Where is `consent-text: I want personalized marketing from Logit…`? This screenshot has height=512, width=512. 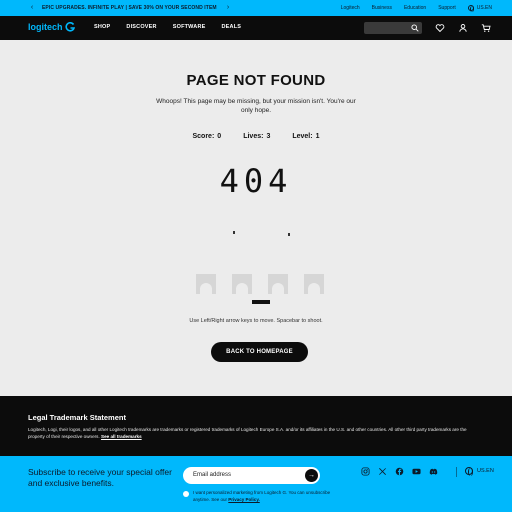 consent-text: I want personalized marketing from Logit… is located at coordinates (263, 496).